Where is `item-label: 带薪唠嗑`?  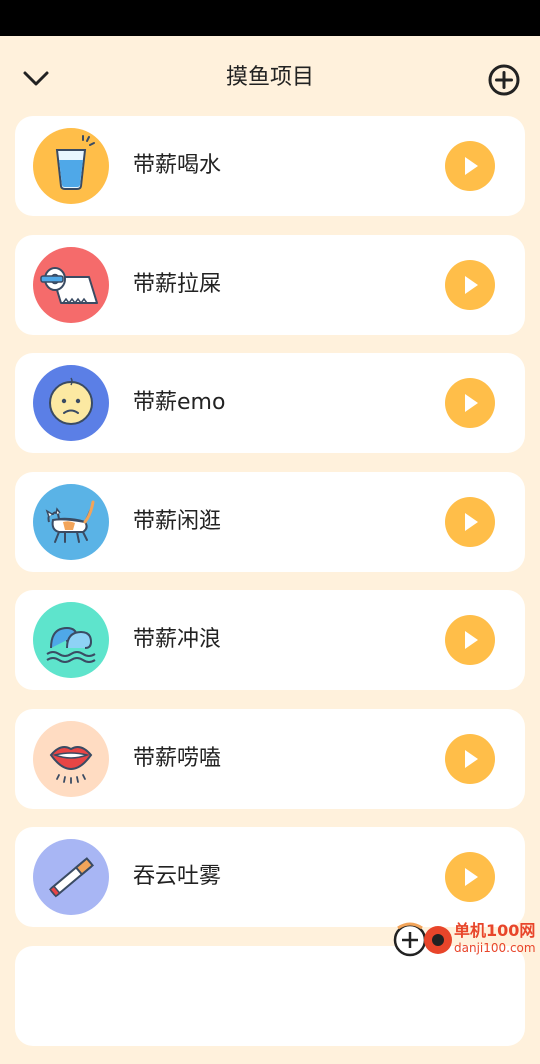 item-label: 带薪唠嗑 is located at coordinates (177, 758).